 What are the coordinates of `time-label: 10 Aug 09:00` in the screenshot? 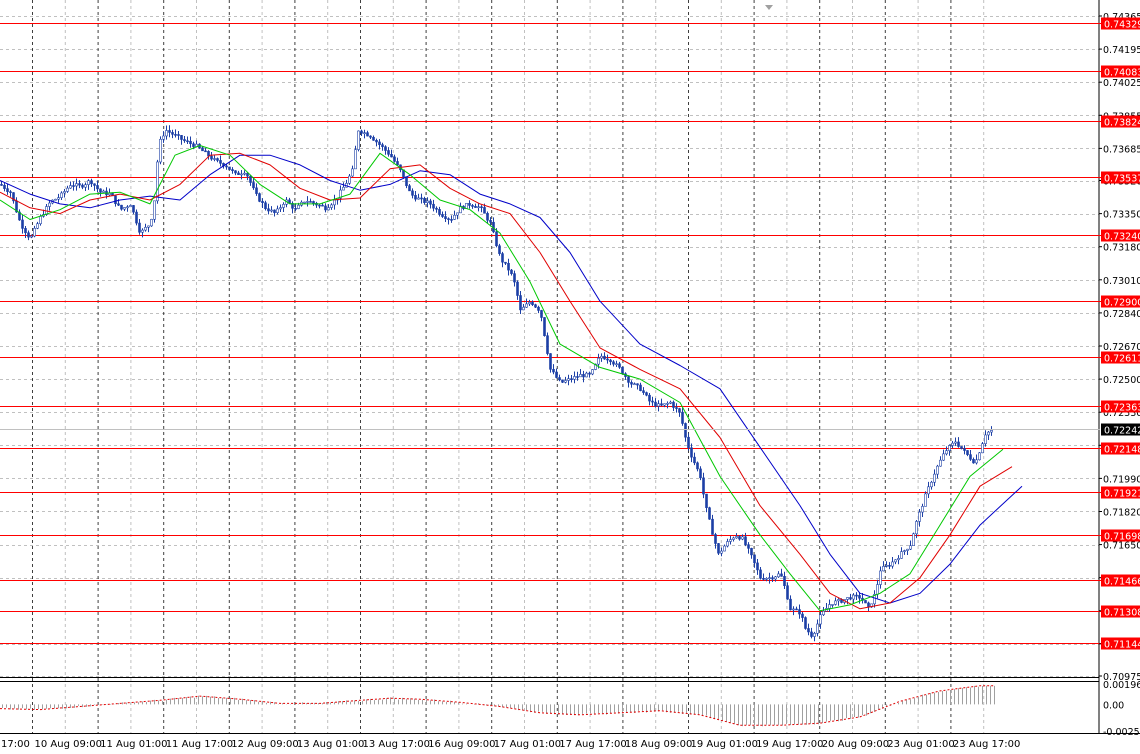 It's located at (68, 744).